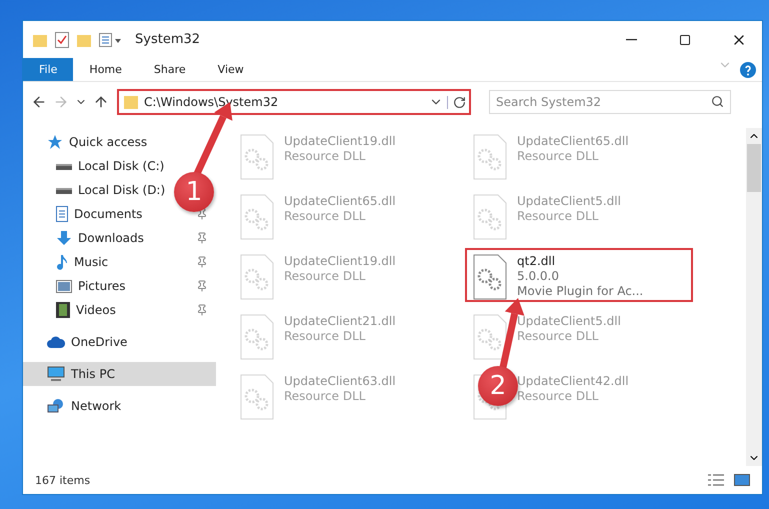 This screenshot has height=509, width=769. I want to click on file-name: UpdateClient42.dll, so click(573, 381).